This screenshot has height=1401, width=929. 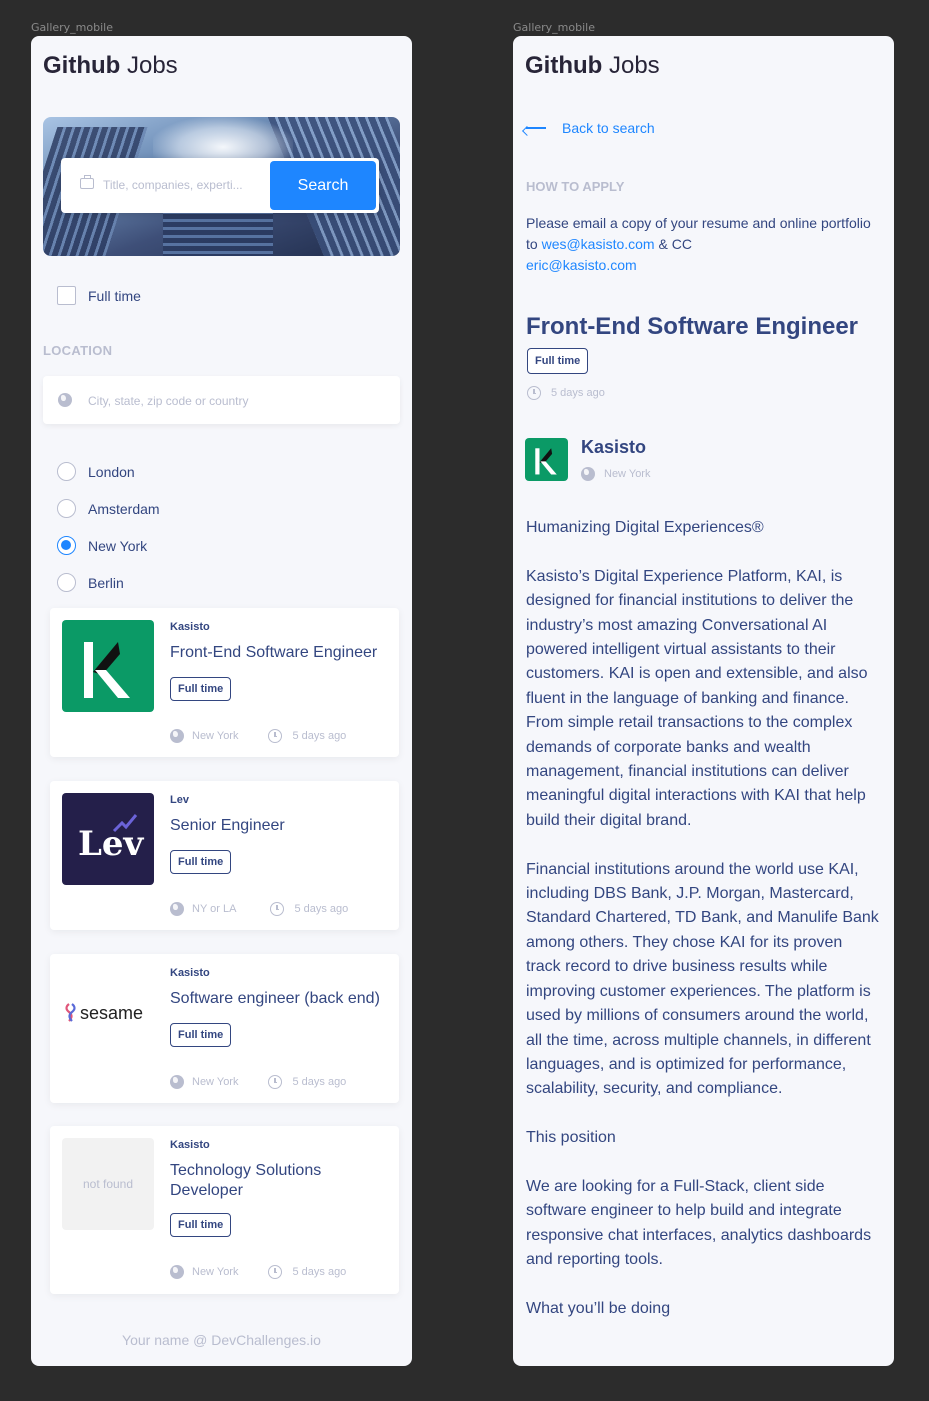 I want to click on description-paragraph: This position, so click(x=571, y=1138).